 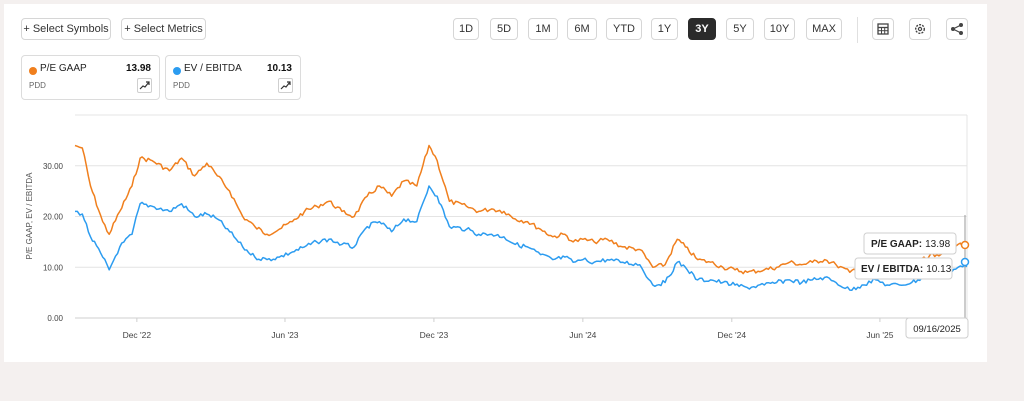 I want to click on pe-hover-marker, so click(x=965, y=245).